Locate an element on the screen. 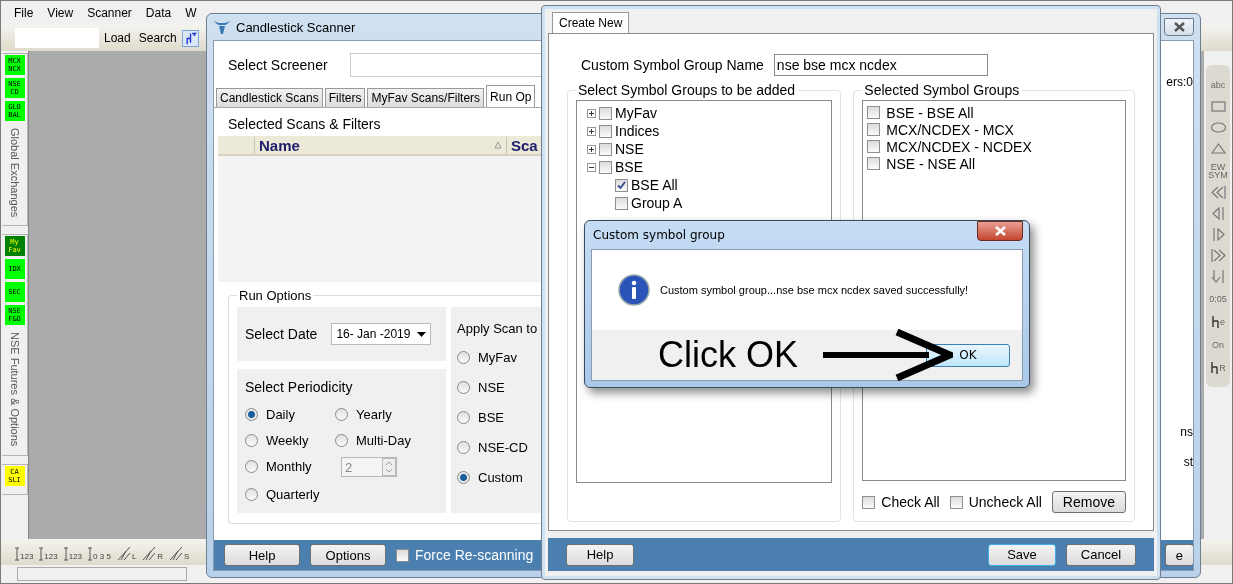  list-item: BSE - BSE All is located at coordinates (930, 112).